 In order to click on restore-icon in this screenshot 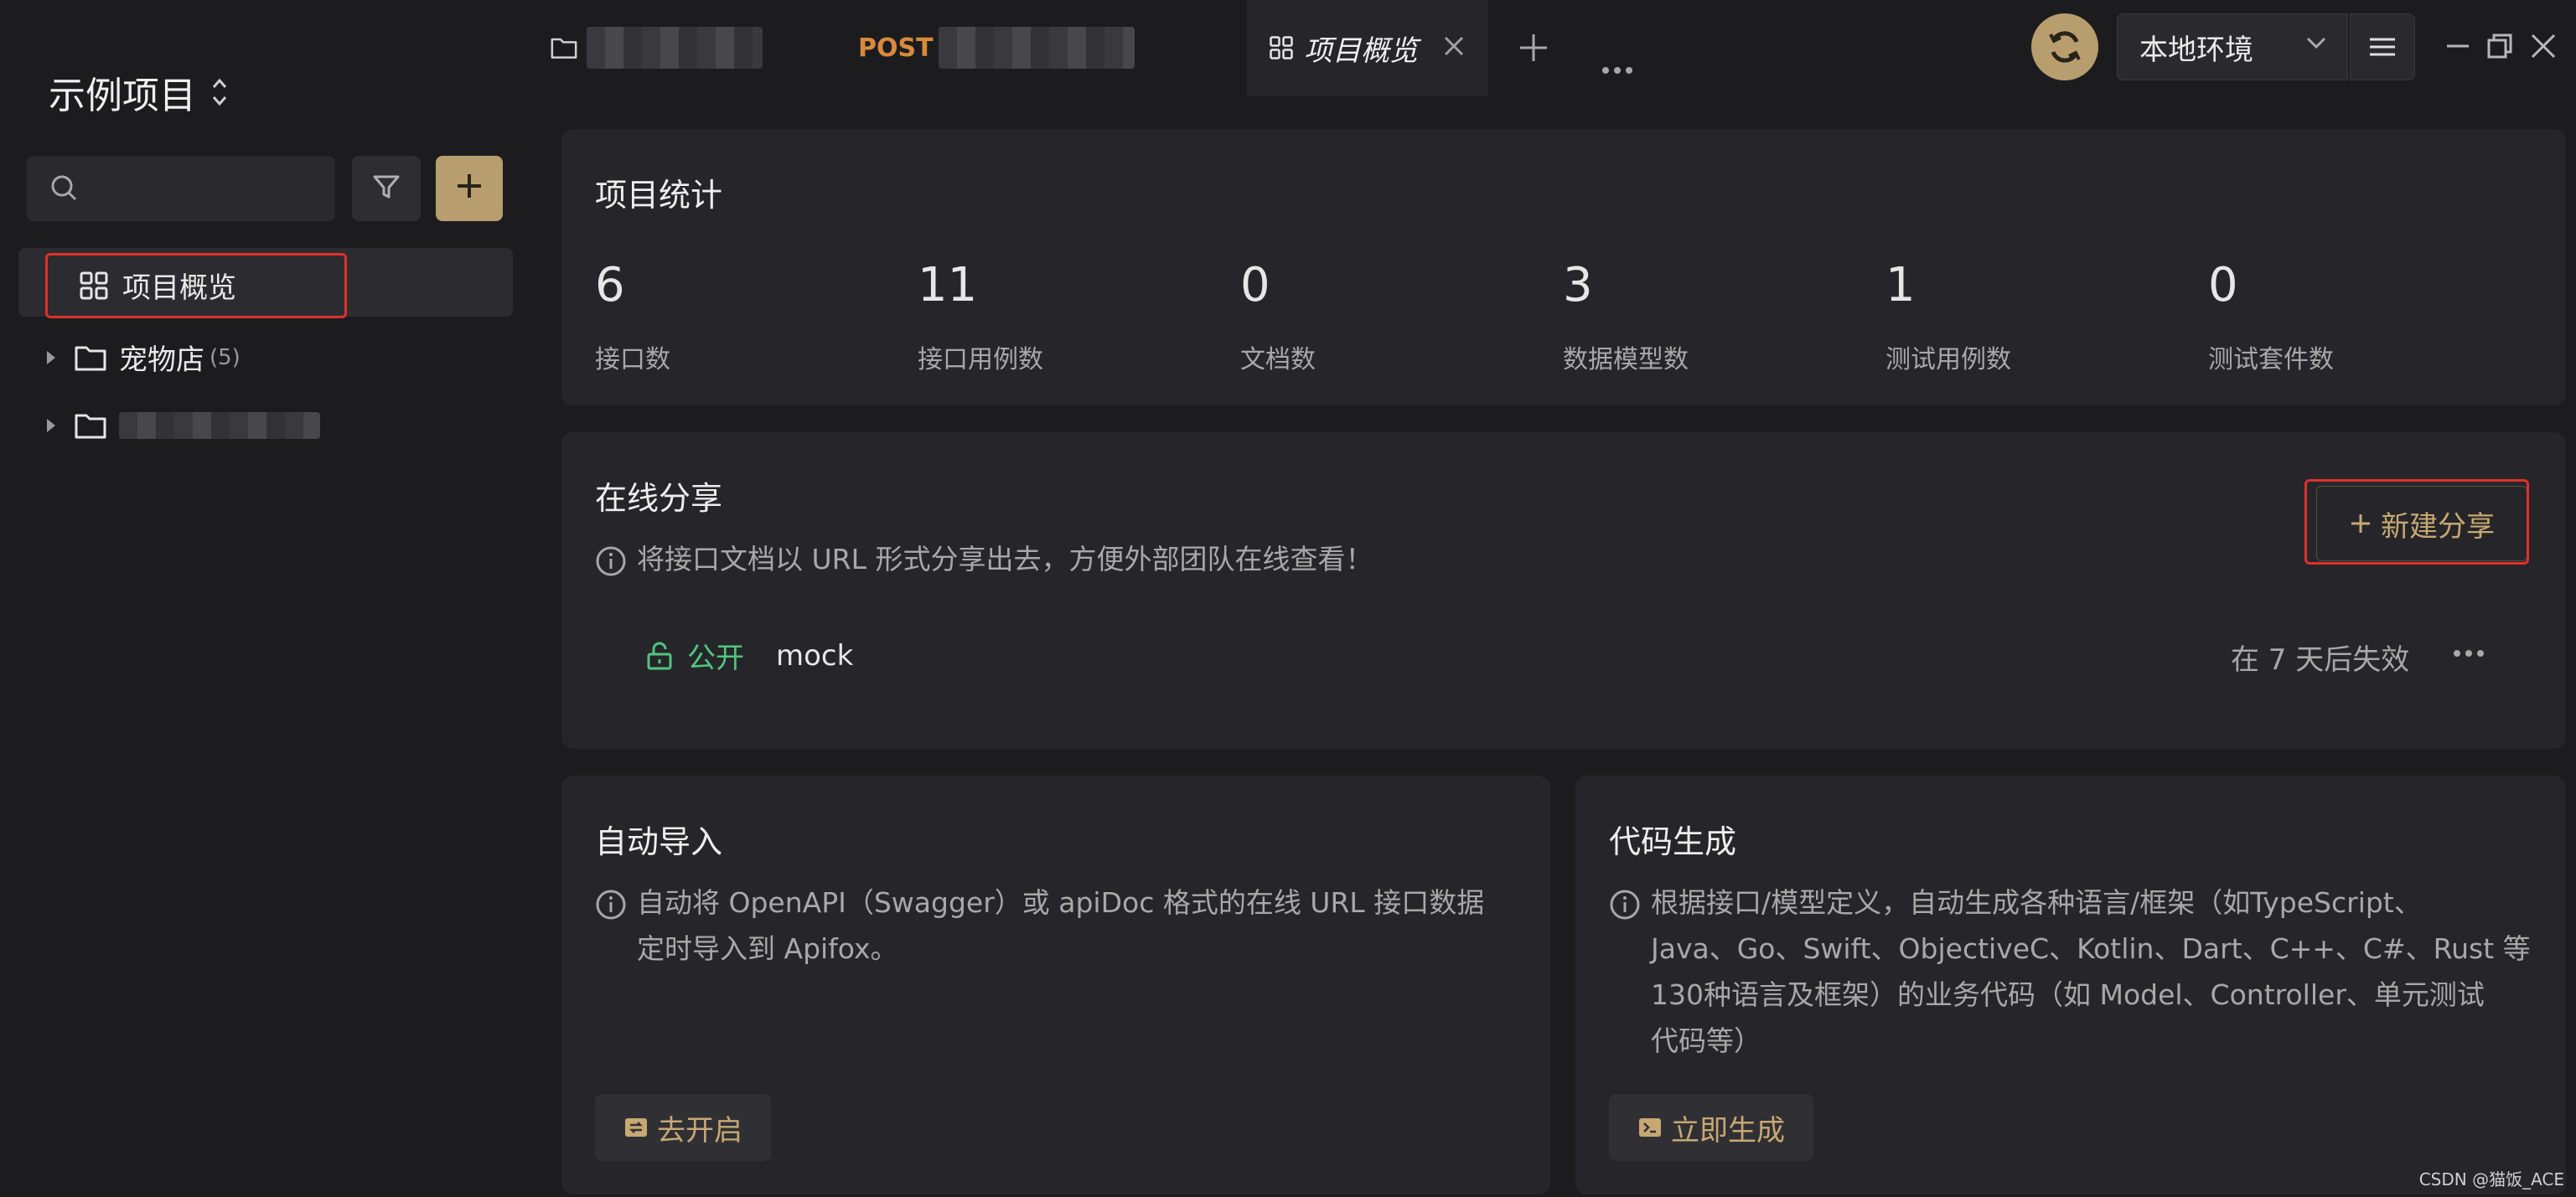, I will do `click(2499, 49)`.